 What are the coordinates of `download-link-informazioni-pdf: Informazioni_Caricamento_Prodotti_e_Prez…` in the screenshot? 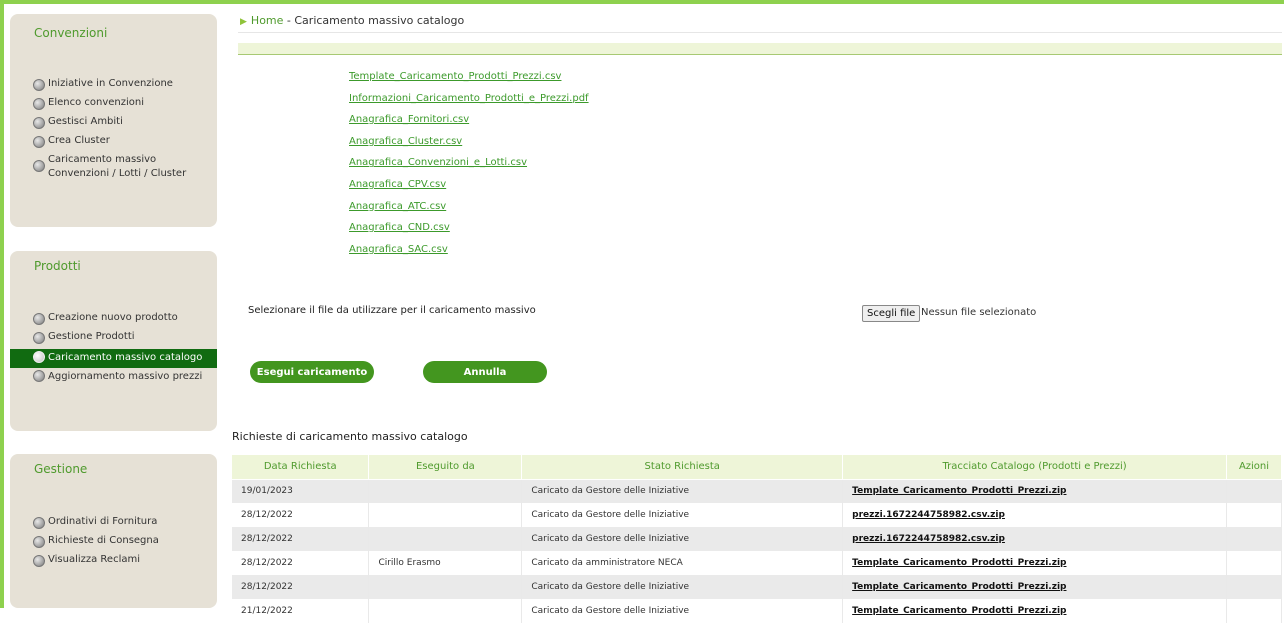 It's located at (469, 103).